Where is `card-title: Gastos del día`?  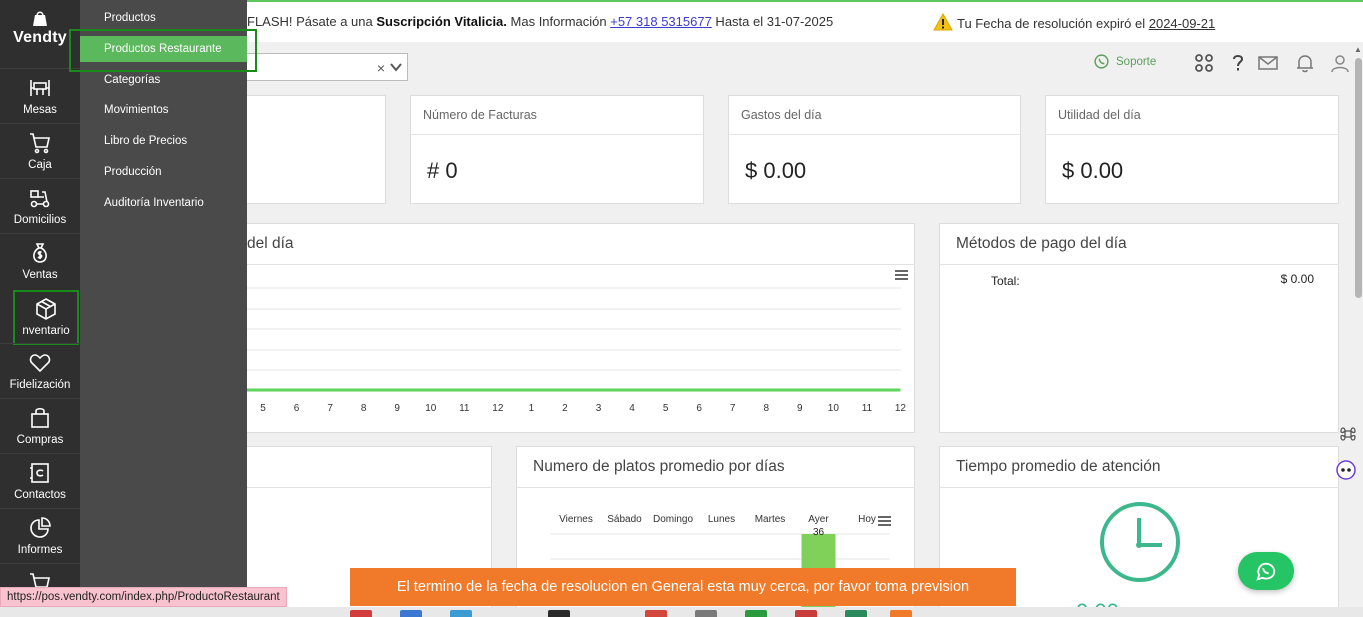 card-title: Gastos del día is located at coordinates (781, 115).